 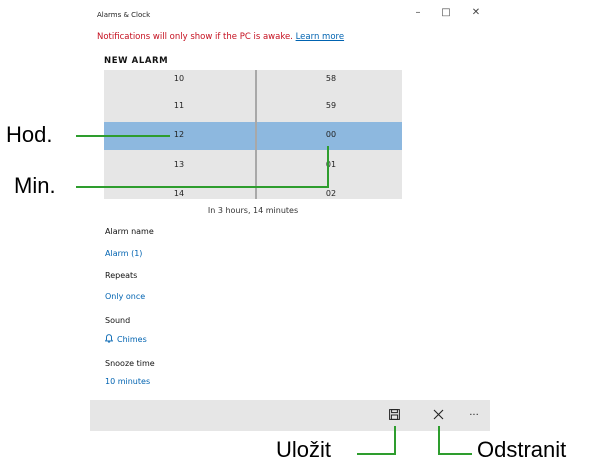 I want to click on sound-label: Sound, so click(x=118, y=320).